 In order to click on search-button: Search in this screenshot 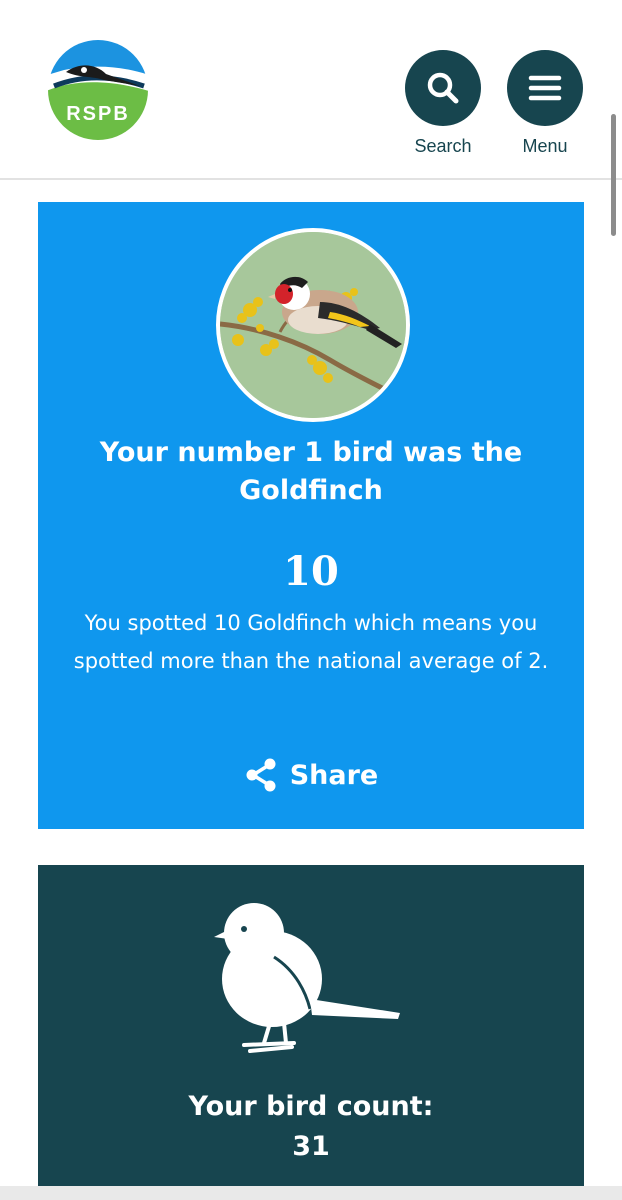, I will do `click(443, 103)`.